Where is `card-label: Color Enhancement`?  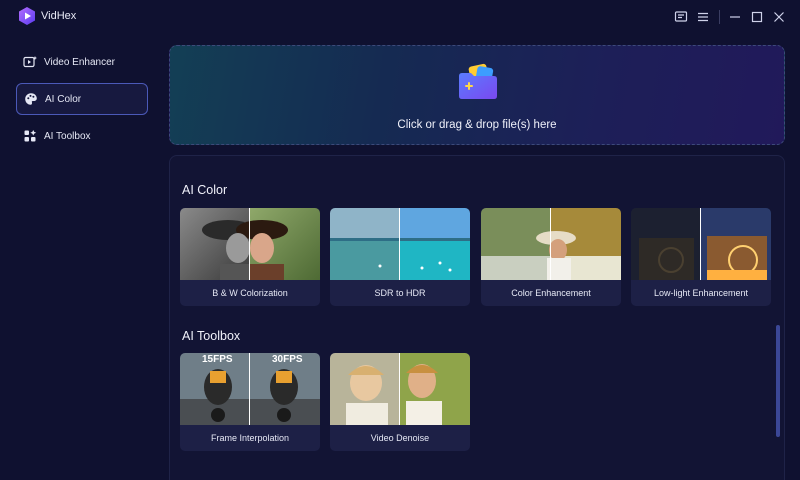 card-label: Color Enhancement is located at coordinates (551, 293).